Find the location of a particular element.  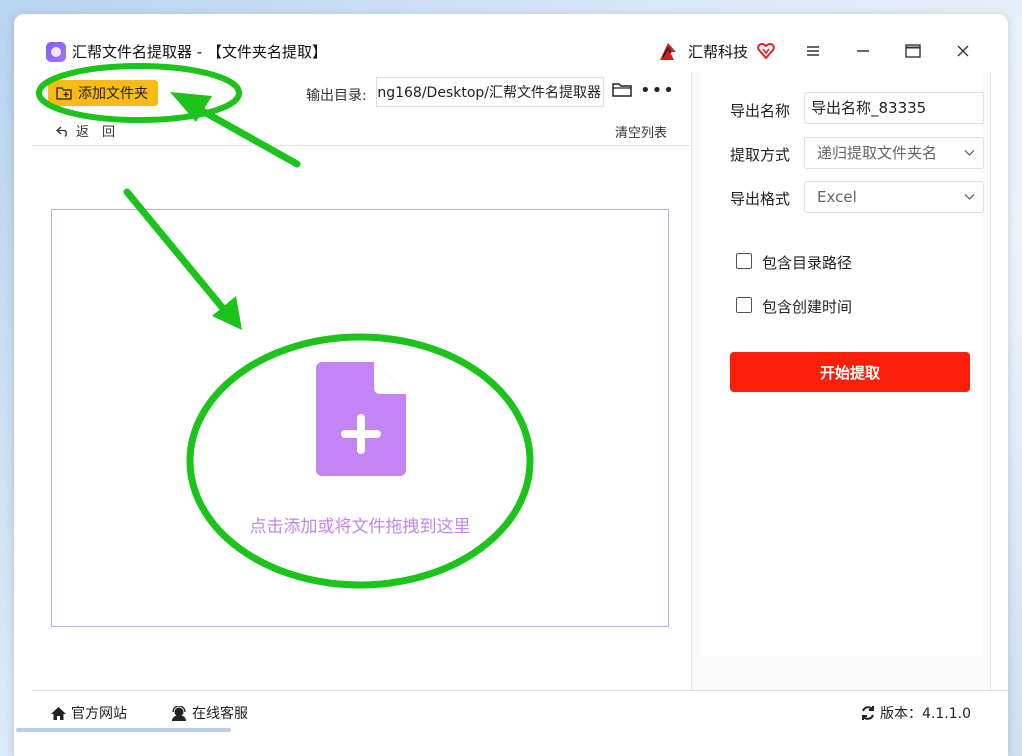

hamburger-icon is located at coordinates (813, 51).